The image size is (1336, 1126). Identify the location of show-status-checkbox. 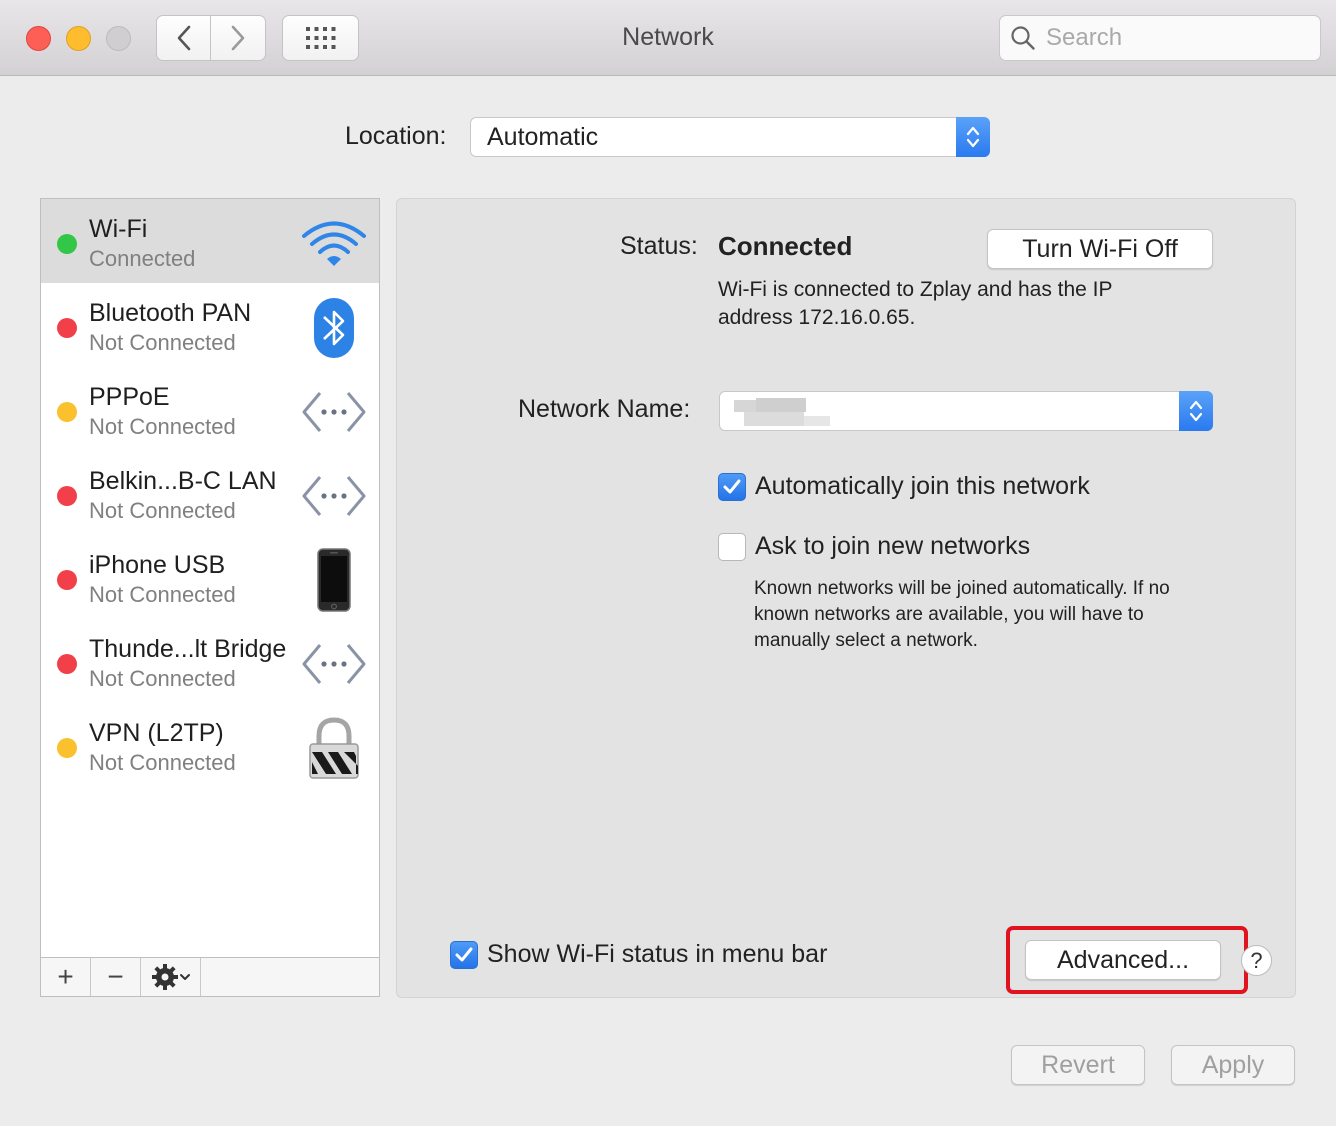
(464, 954).